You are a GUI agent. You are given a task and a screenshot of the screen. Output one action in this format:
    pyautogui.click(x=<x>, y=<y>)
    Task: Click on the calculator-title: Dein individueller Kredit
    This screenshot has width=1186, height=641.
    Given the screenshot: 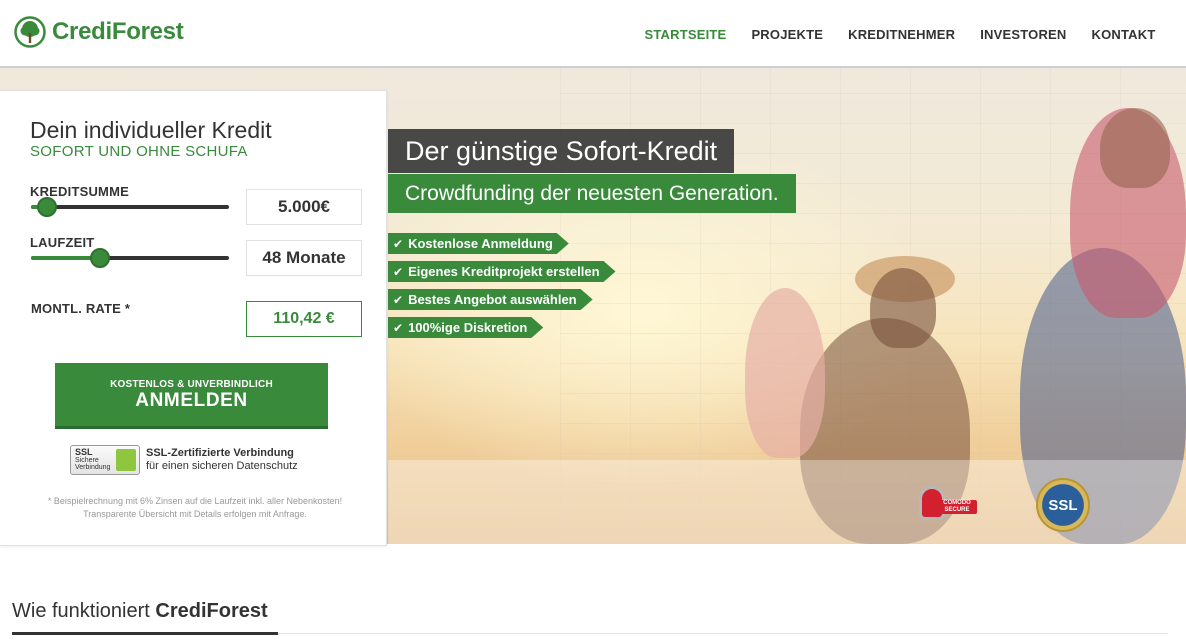 What is the action you would take?
    pyautogui.click(x=151, y=130)
    